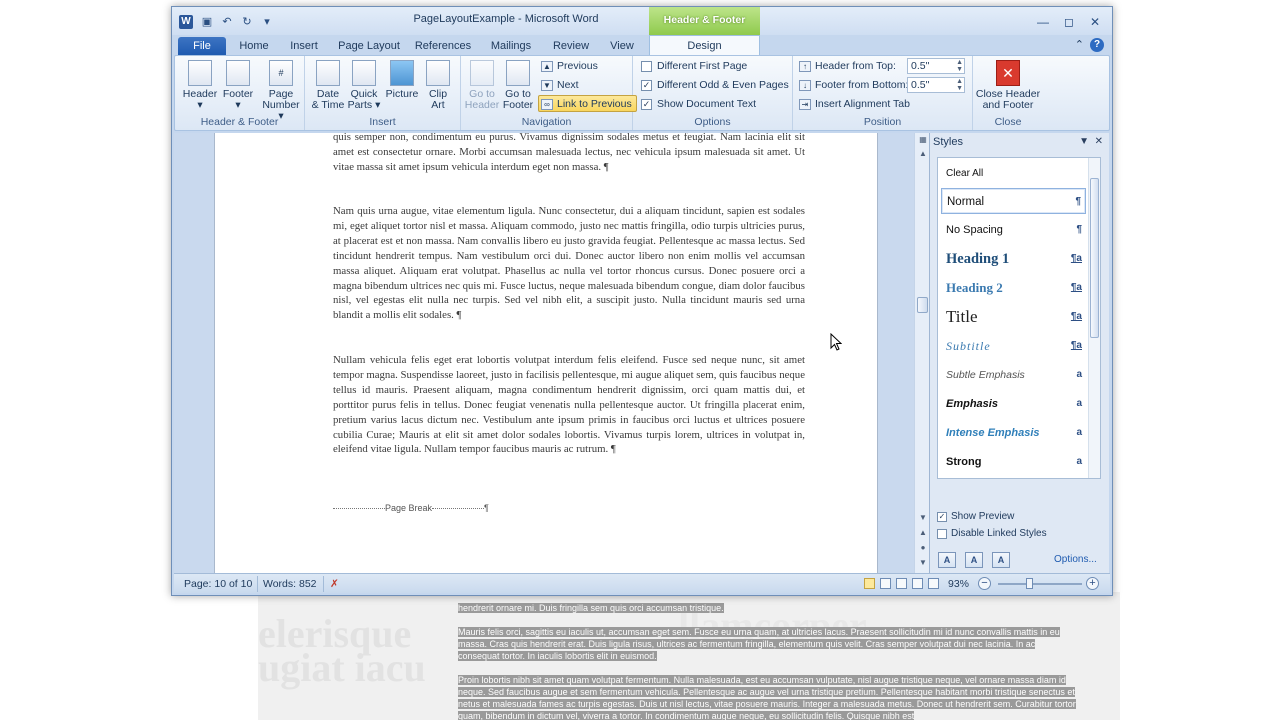 The image size is (1280, 720). I want to click on clip-art-button: Clip Art, so click(438, 85).